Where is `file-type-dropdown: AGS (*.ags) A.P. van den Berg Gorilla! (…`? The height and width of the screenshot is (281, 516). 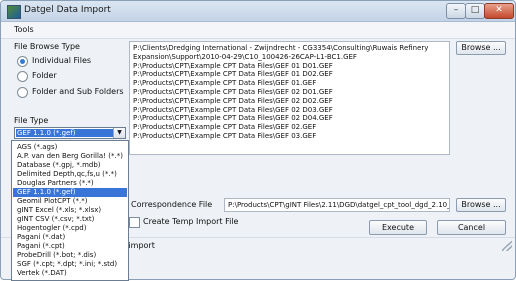
file-type-dropdown: AGS (*.ags) A.P. van den Berg Gorilla! (… is located at coordinates (70, 210).